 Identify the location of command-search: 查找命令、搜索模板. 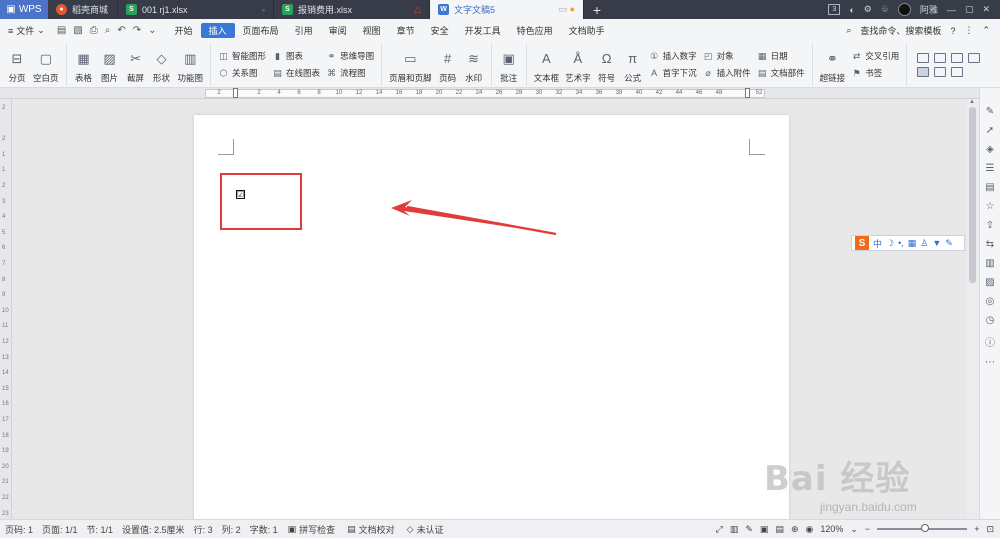
(900, 30).